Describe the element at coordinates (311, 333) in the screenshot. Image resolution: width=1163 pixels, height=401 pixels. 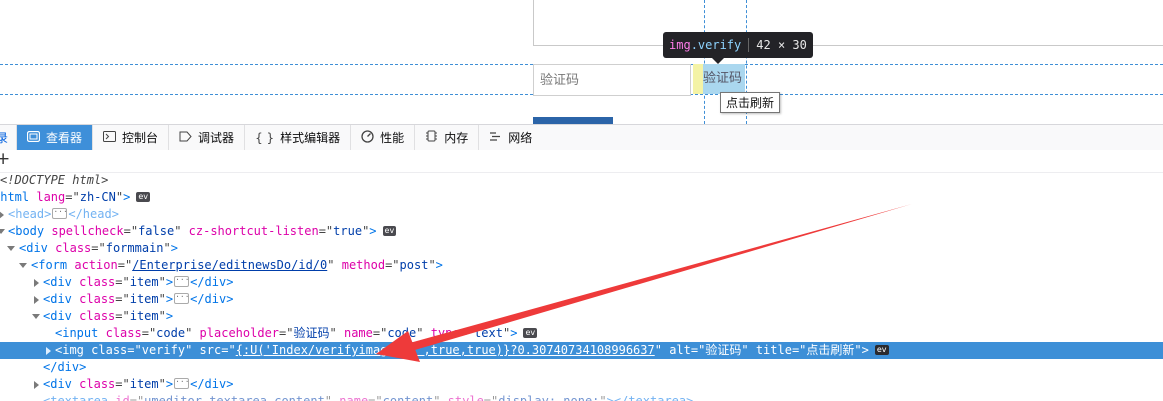
I see `input-placeholder-value: 验证码` at that location.